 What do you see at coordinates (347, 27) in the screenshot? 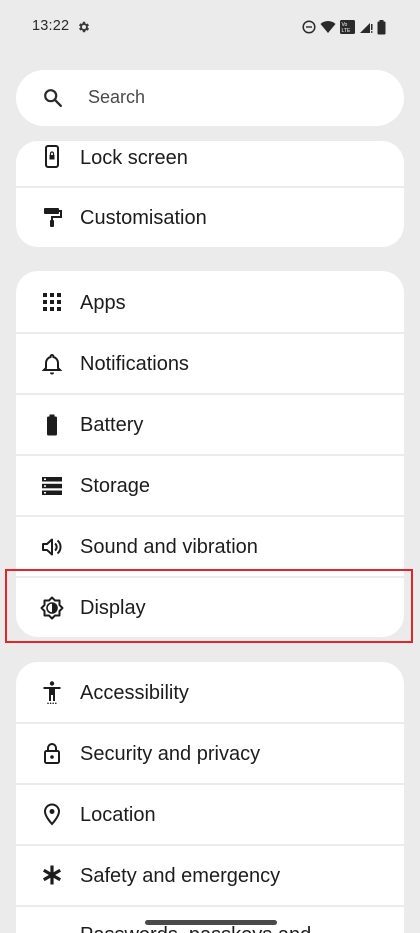
I see `volte-icon: Vo LTE` at bounding box center [347, 27].